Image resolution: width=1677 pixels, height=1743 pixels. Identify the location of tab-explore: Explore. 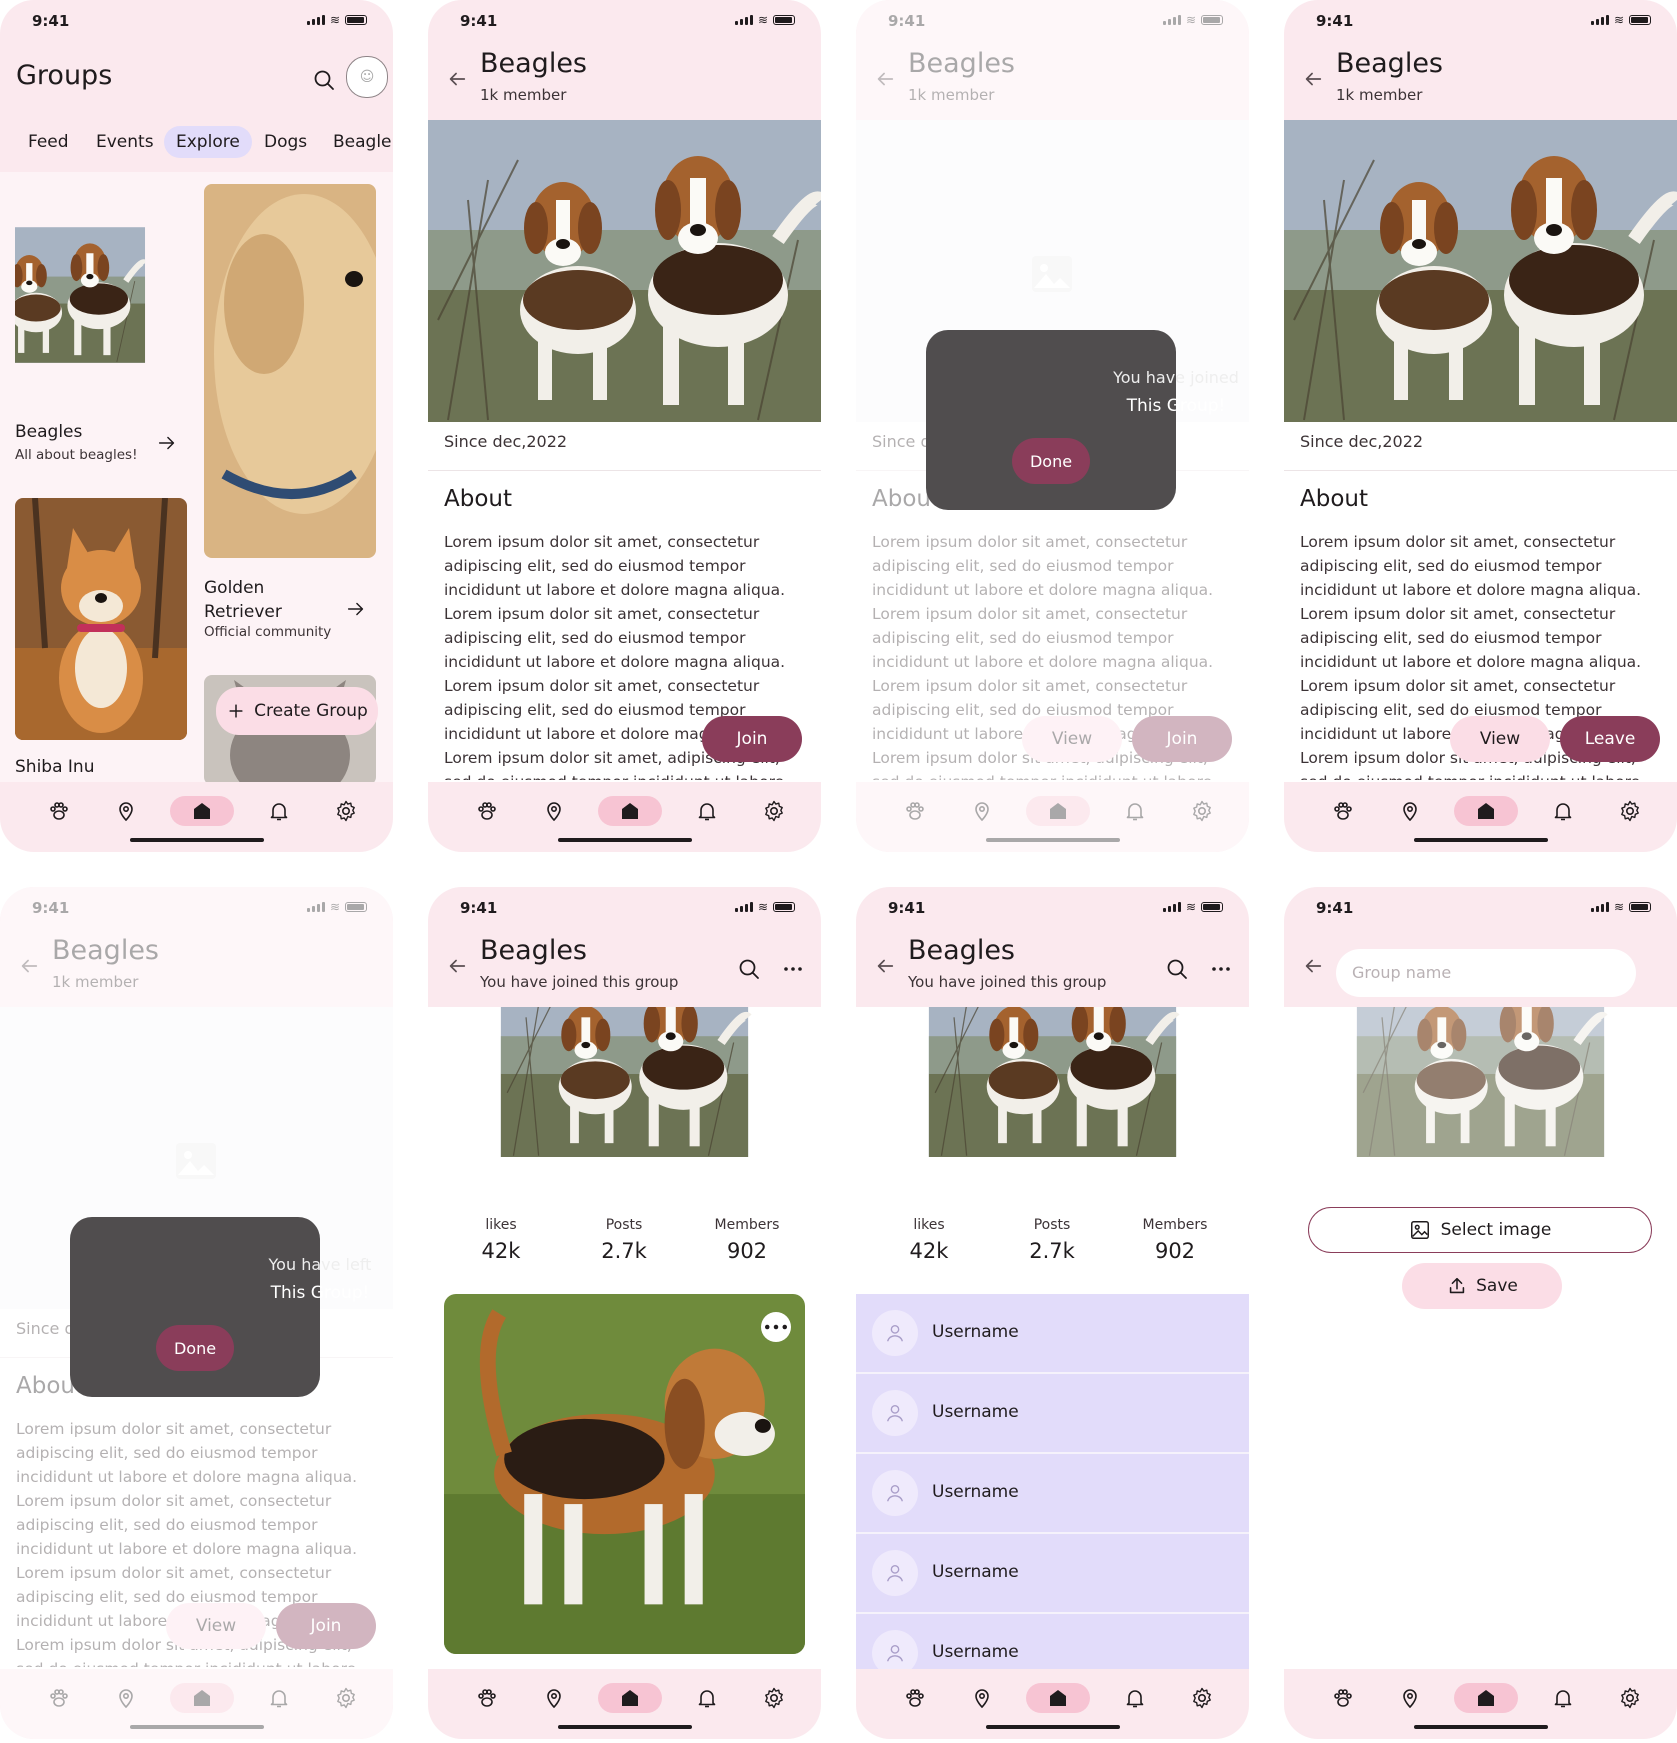
(208, 142).